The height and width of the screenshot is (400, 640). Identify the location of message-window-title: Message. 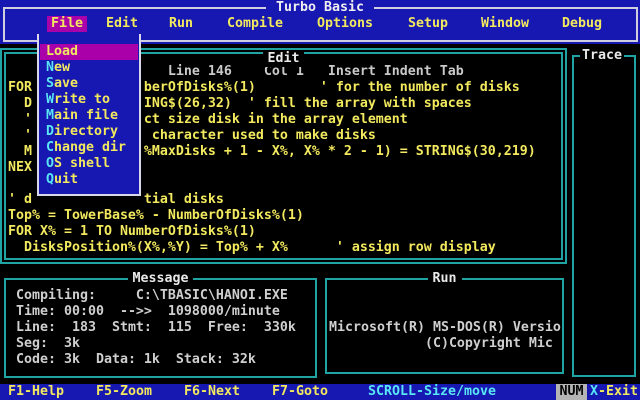
(160, 279).